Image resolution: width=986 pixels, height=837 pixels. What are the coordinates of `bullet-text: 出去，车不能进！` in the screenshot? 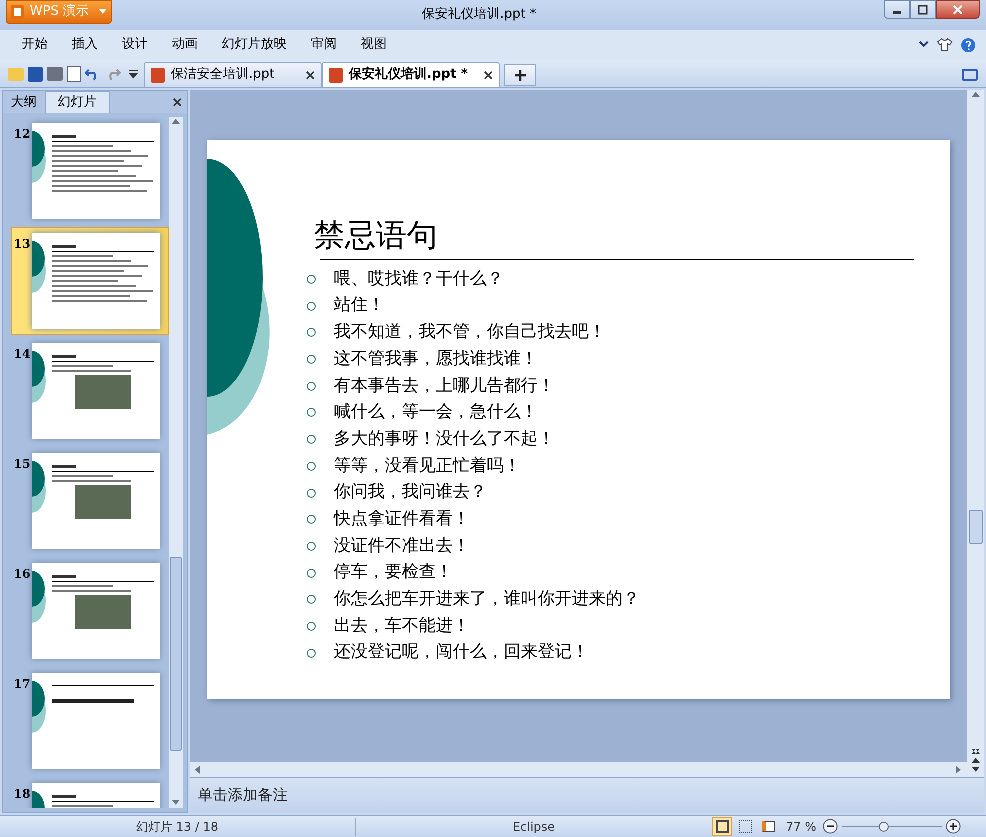 It's located at (402, 626).